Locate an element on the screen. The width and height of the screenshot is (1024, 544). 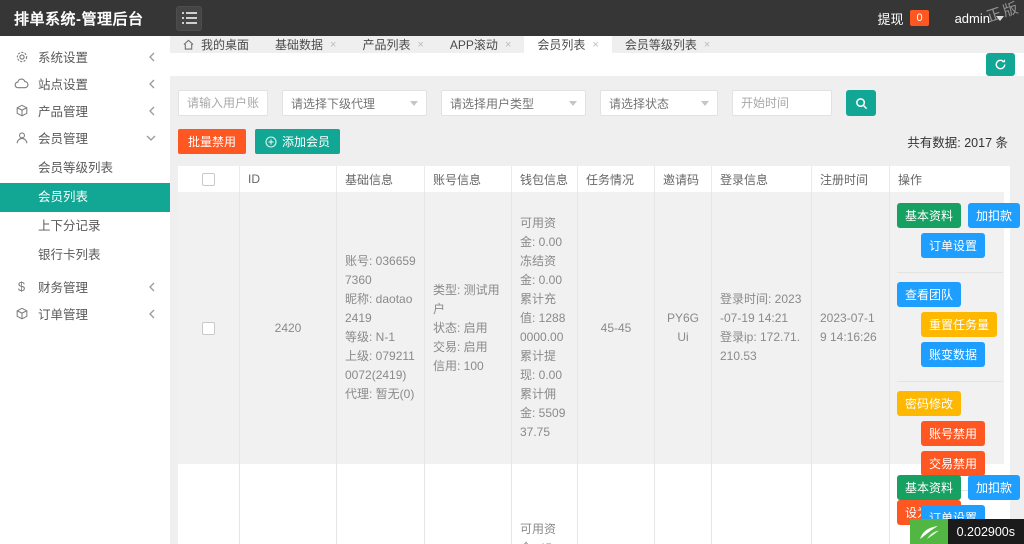
task-status-cell: 45-45 is located at coordinates (616, 328).